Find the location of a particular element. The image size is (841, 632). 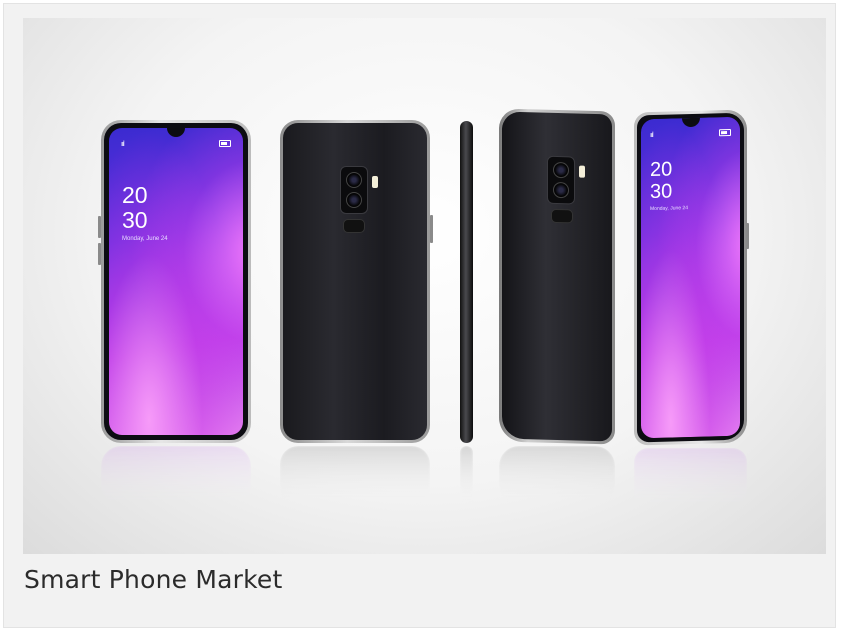

phone-back-view is located at coordinates (355, 281).